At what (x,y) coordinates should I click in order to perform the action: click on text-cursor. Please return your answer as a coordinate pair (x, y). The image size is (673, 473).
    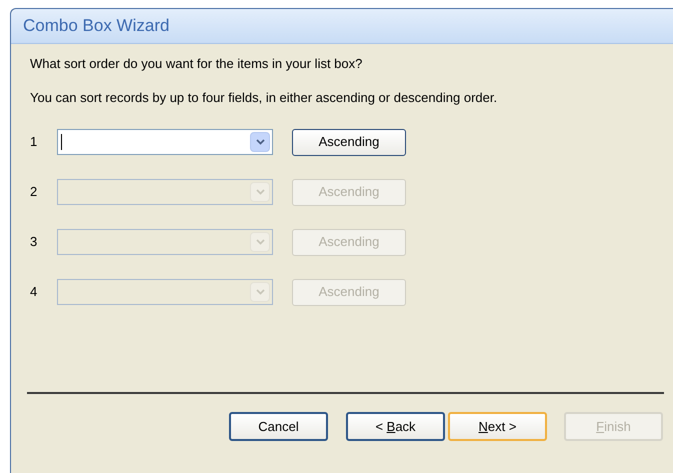
    Looking at the image, I should click on (61, 142).